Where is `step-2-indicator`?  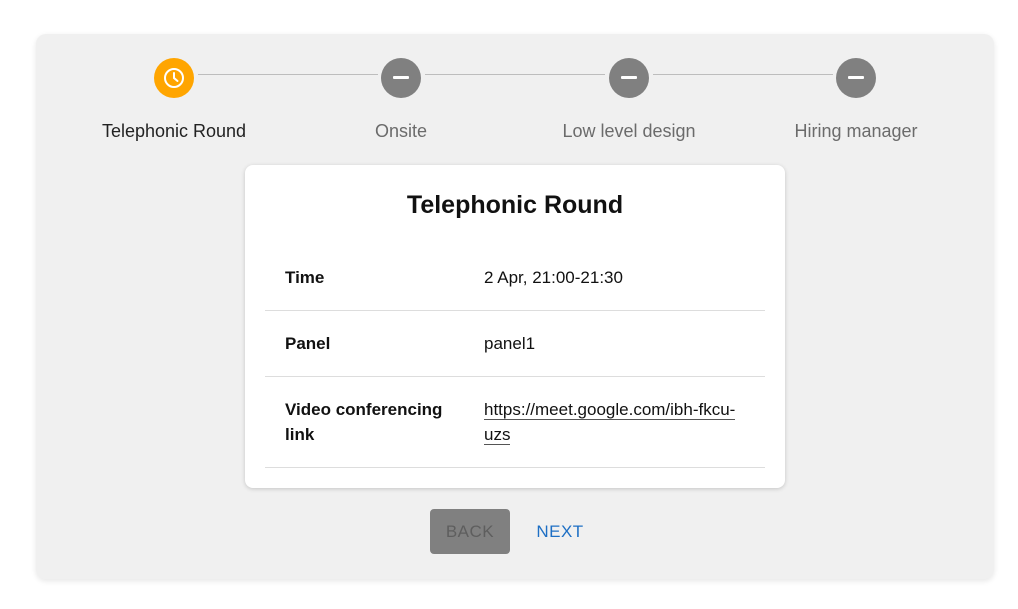 step-2-indicator is located at coordinates (401, 78).